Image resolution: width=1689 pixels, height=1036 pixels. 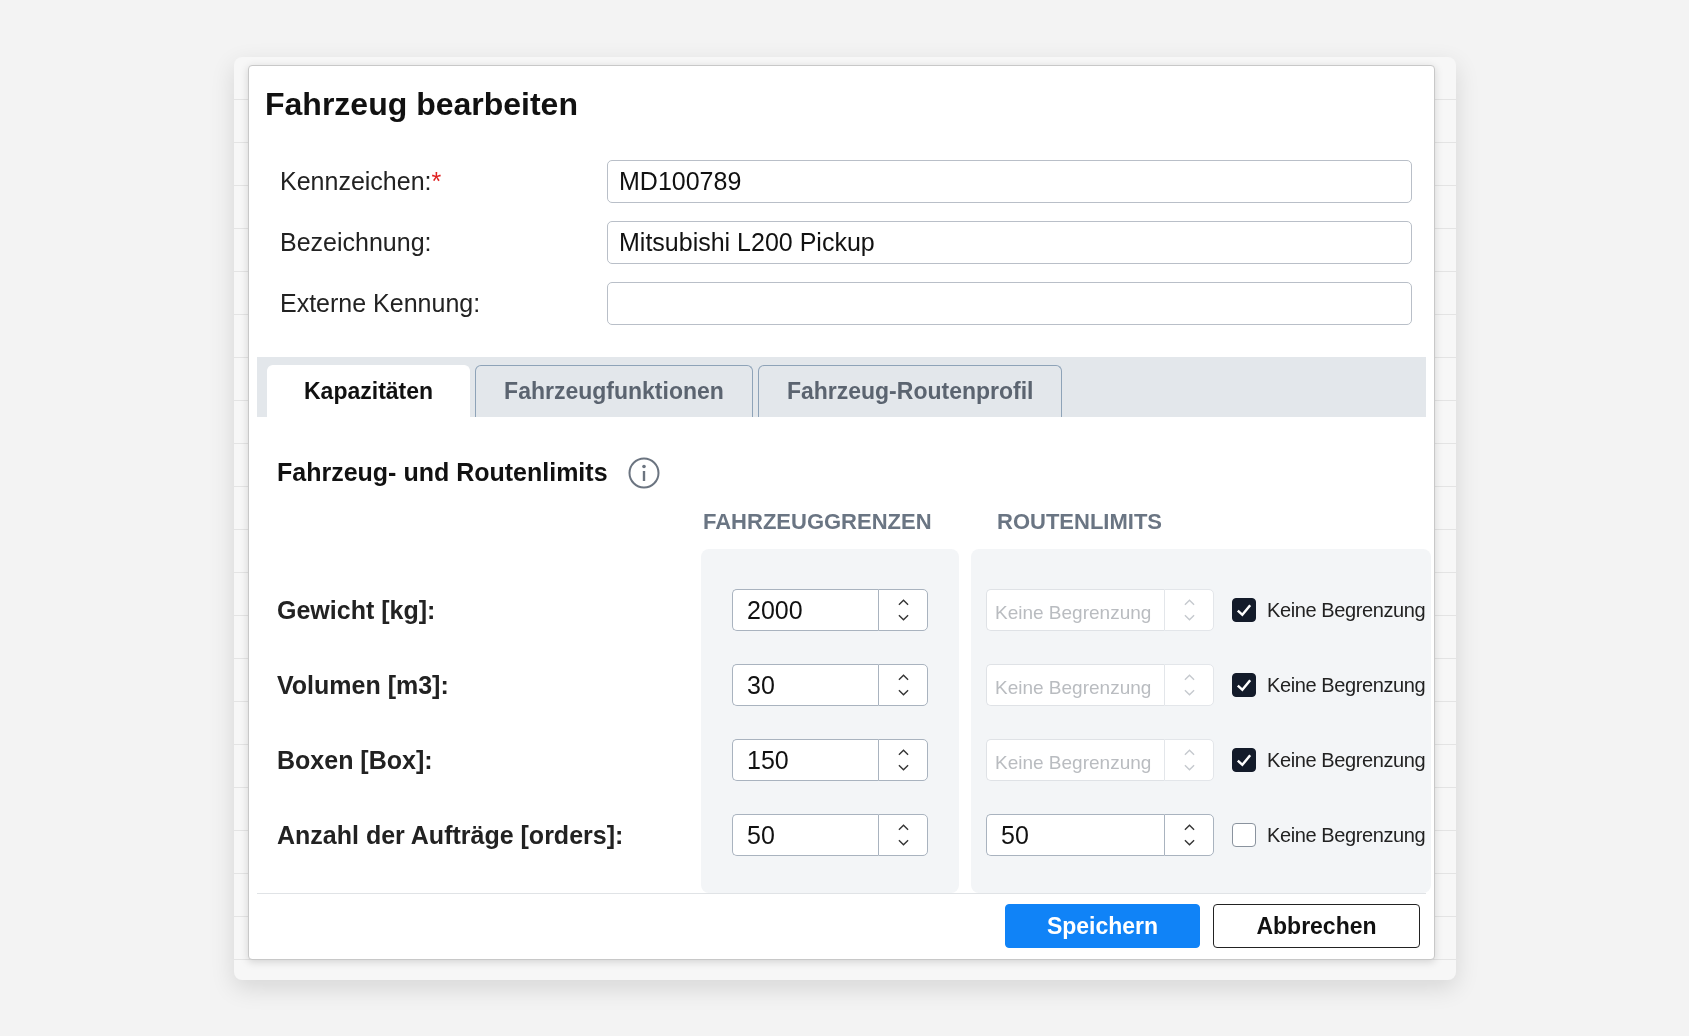 I want to click on number-field: 2000, so click(x=805, y=610).